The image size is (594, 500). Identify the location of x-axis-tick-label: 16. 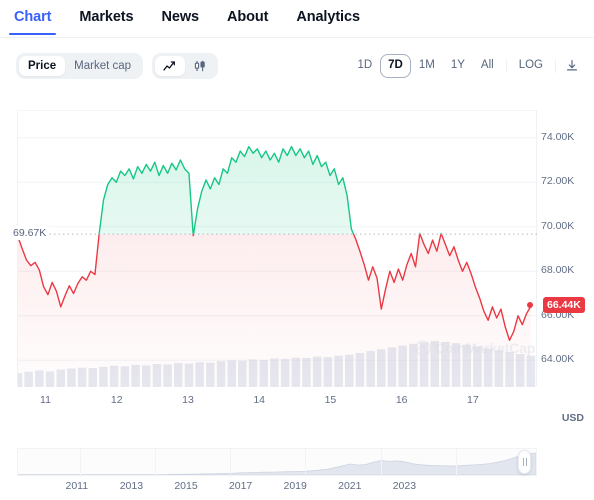
(401, 400).